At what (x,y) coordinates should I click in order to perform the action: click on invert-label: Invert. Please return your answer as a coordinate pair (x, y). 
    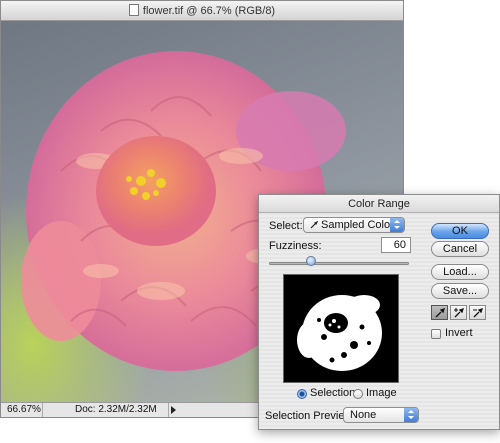
    Looking at the image, I should click on (459, 333).